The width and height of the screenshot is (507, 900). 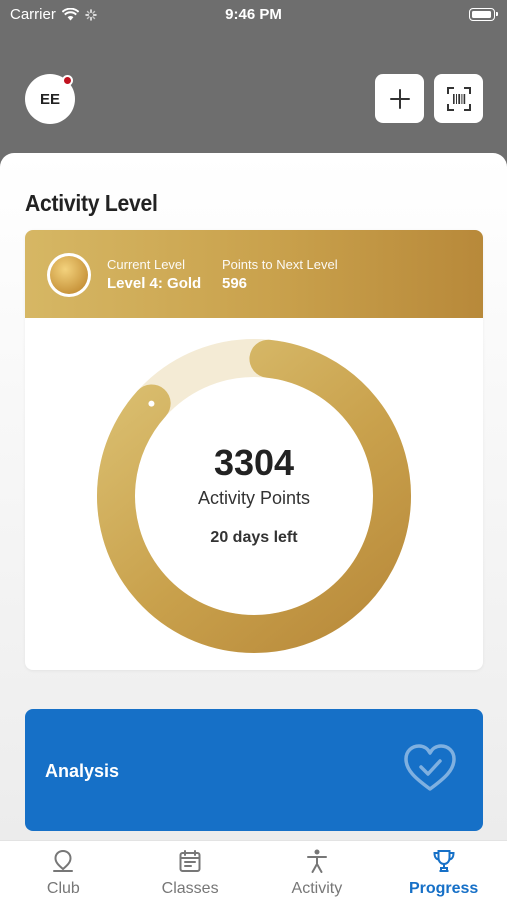 I want to click on notification-dot, so click(x=67, y=80).